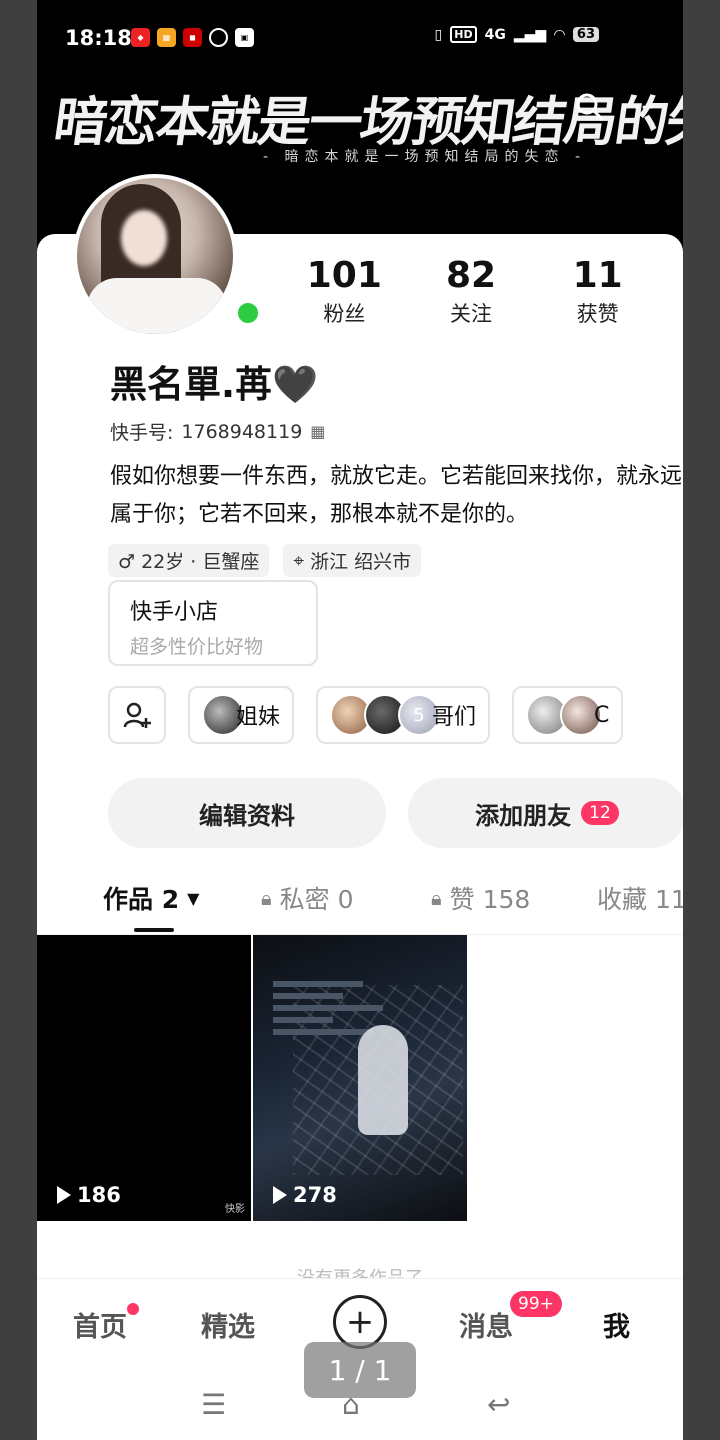 The width and height of the screenshot is (720, 1440). What do you see at coordinates (98, 38) in the screenshot?
I see `status-time: 18:18` at bounding box center [98, 38].